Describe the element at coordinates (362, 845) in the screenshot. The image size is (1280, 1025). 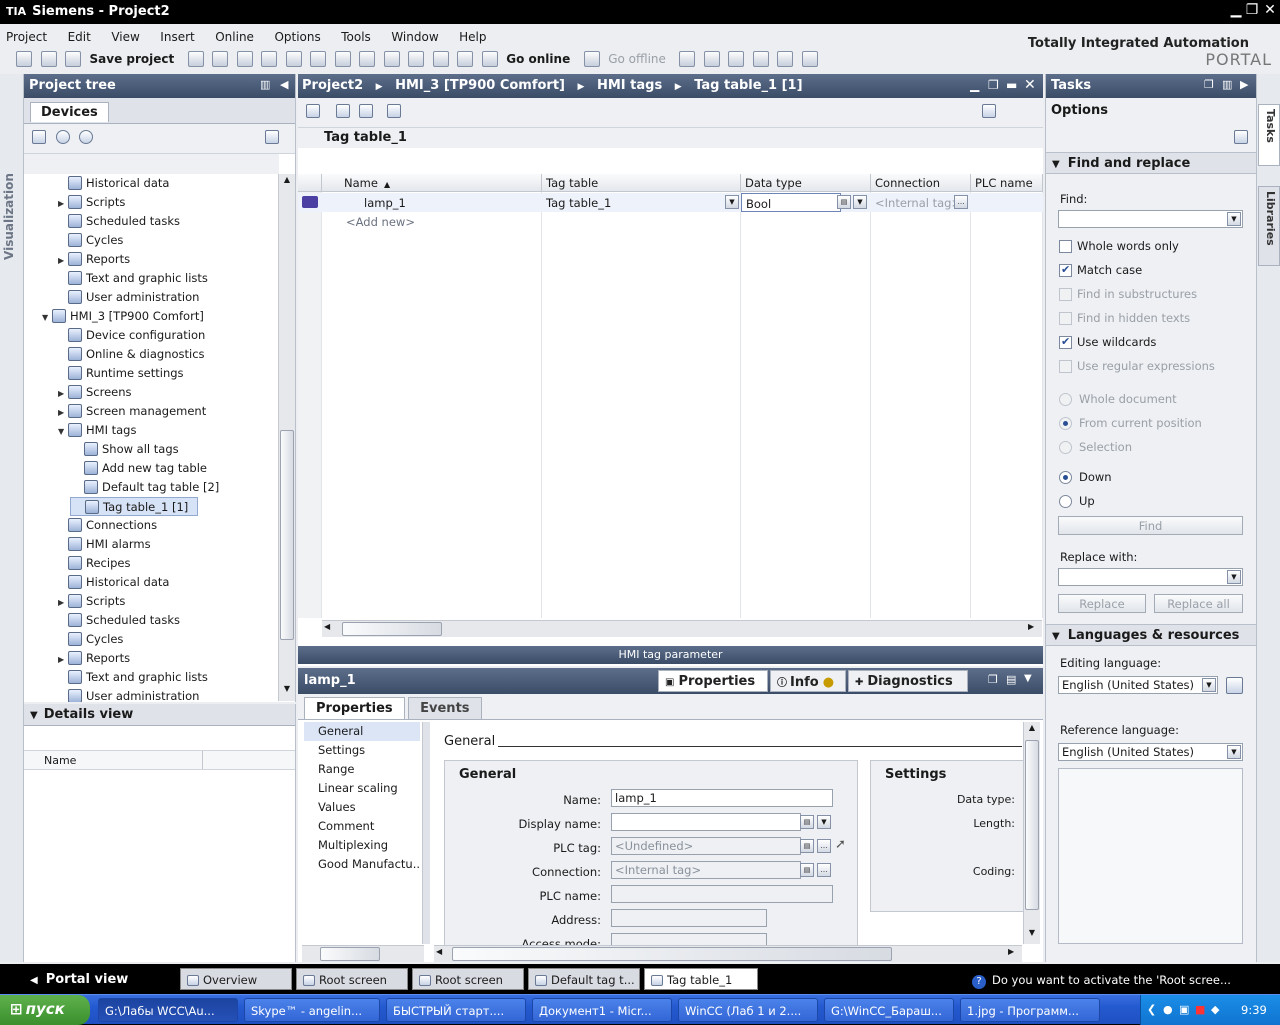
I see `nav-multiplexing: Multiplexing` at that location.